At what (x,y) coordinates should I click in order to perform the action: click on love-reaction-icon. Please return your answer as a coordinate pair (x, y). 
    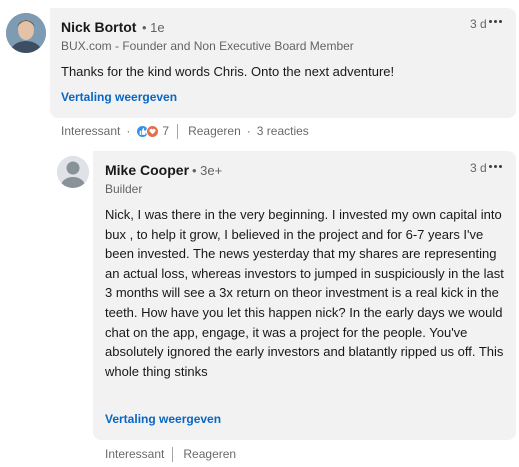
    Looking at the image, I should click on (153, 131).